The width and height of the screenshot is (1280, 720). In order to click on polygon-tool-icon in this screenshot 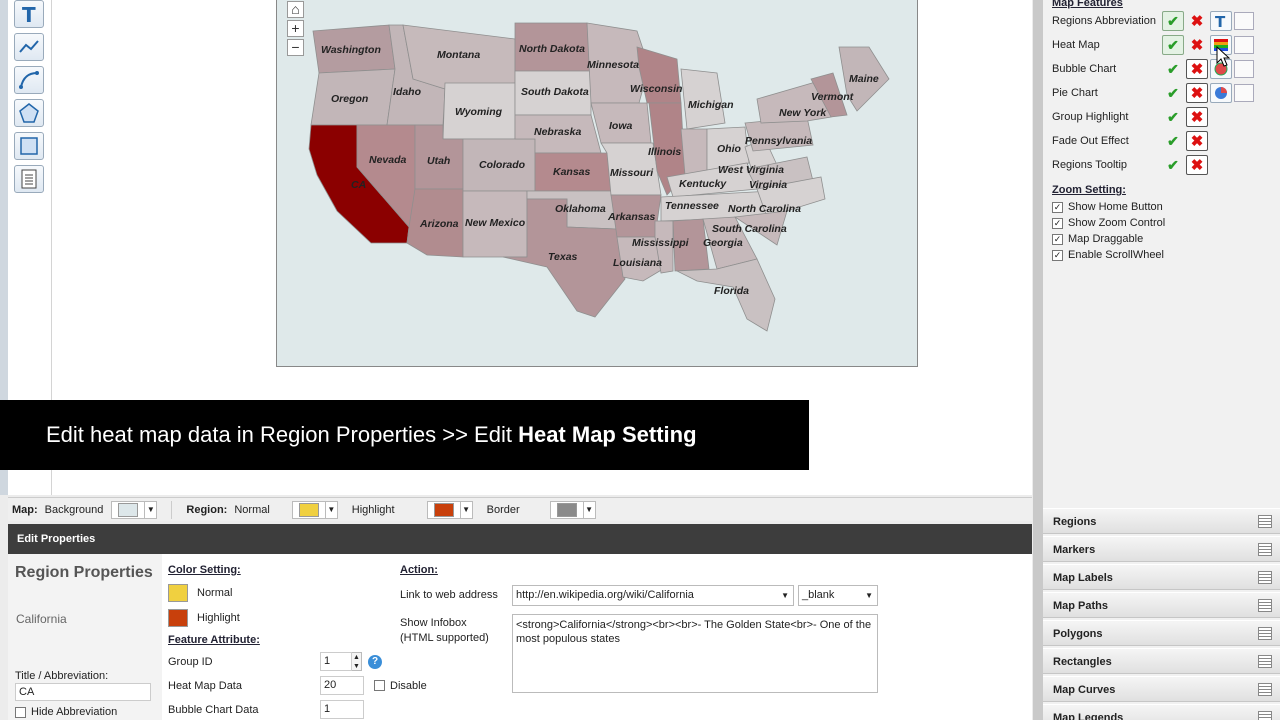, I will do `click(29, 113)`.